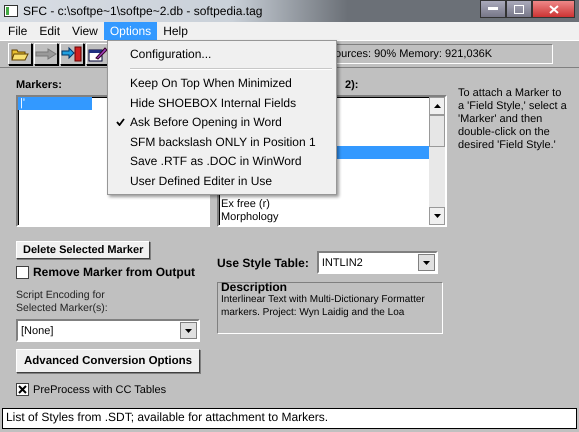  I want to click on style-table-label: Use Style Table:, so click(263, 263).